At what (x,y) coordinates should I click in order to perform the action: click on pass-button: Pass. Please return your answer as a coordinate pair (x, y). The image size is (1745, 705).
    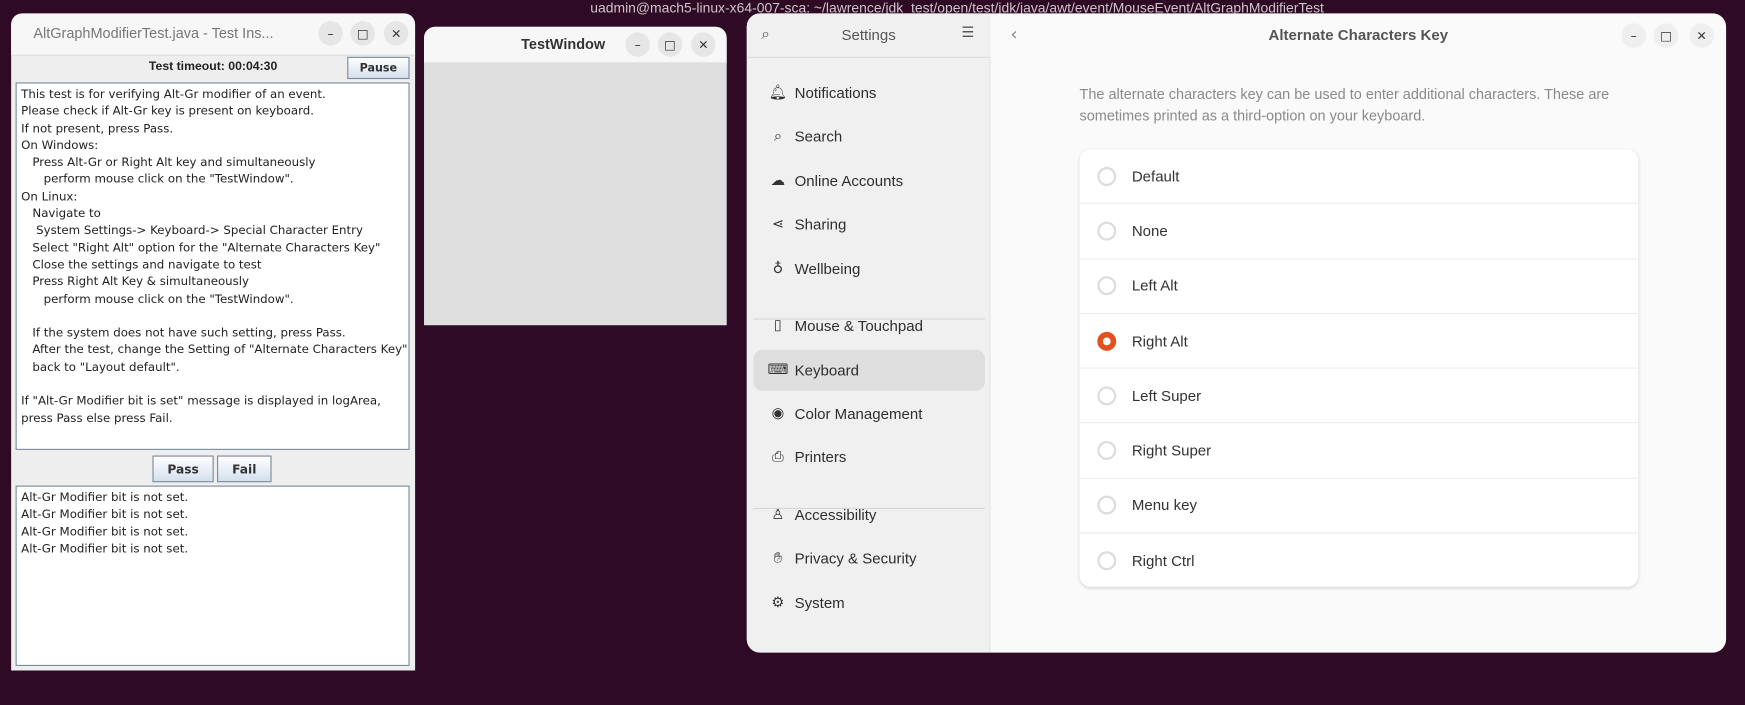
    Looking at the image, I should click on (183, 469).